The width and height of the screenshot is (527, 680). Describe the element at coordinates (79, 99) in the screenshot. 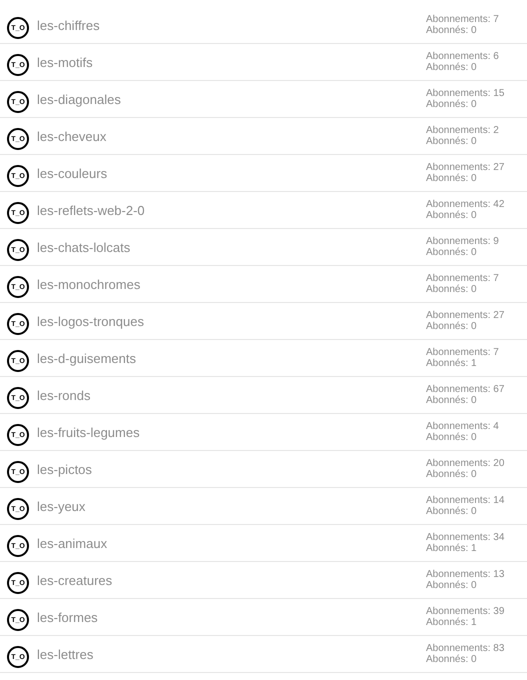

I see `list-name: les-diagonales` at that location.